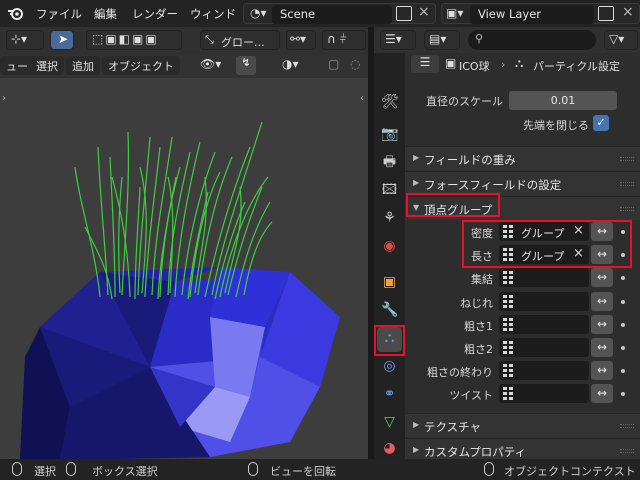 The width and height of the screenshot is (640, 480). Describe the element at coordinates (606, 13) in the screenshot. I see `copy-view-layer-icon` at that location.